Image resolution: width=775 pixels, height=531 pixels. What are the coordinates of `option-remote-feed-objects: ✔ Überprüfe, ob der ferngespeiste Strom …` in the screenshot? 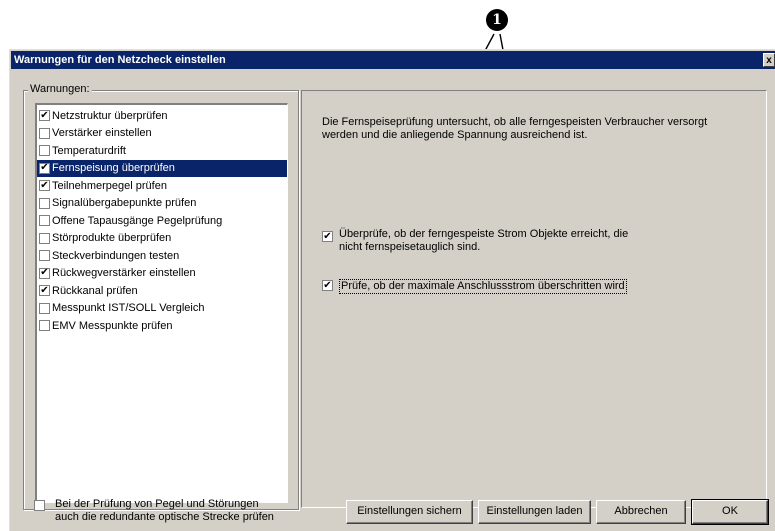 It's located at (475, 241).